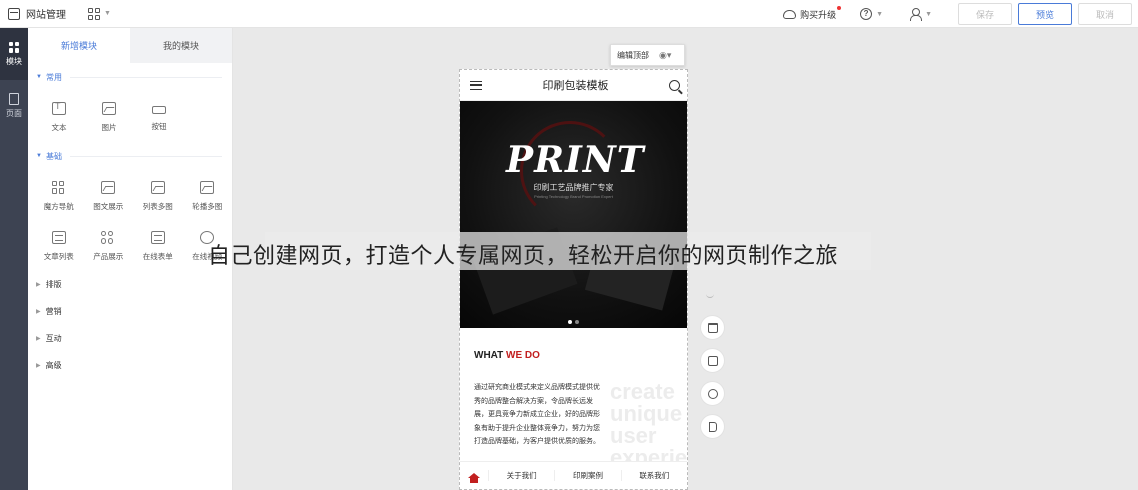 Image resolution: width=1138 pixels, height=490 pixels. What do you see at coordinates (181, 45) in the screenshot?
I see `tab-my-modules: 我的模块` at bounding box center [181, 45].